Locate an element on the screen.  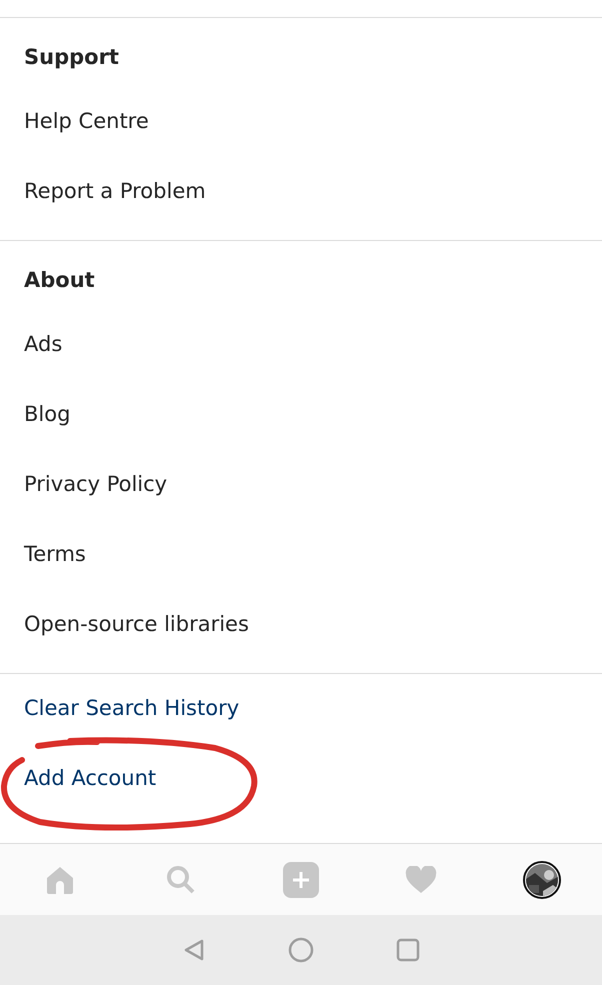
menu-item: Ads is located at coordinates (43, 345).